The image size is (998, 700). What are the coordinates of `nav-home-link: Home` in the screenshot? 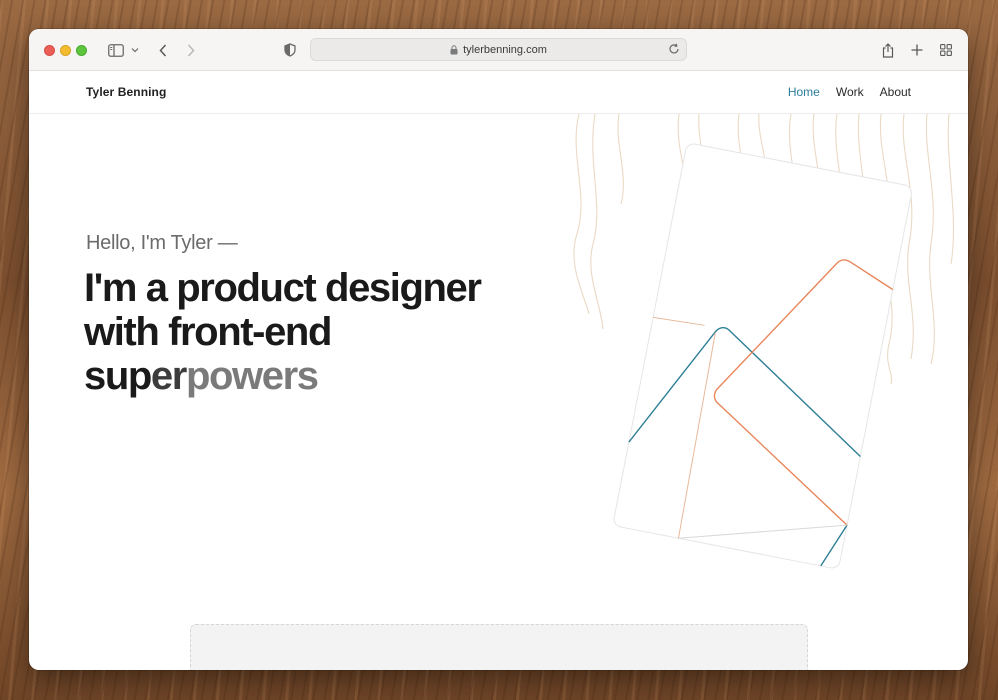 It's located at (804, 92).